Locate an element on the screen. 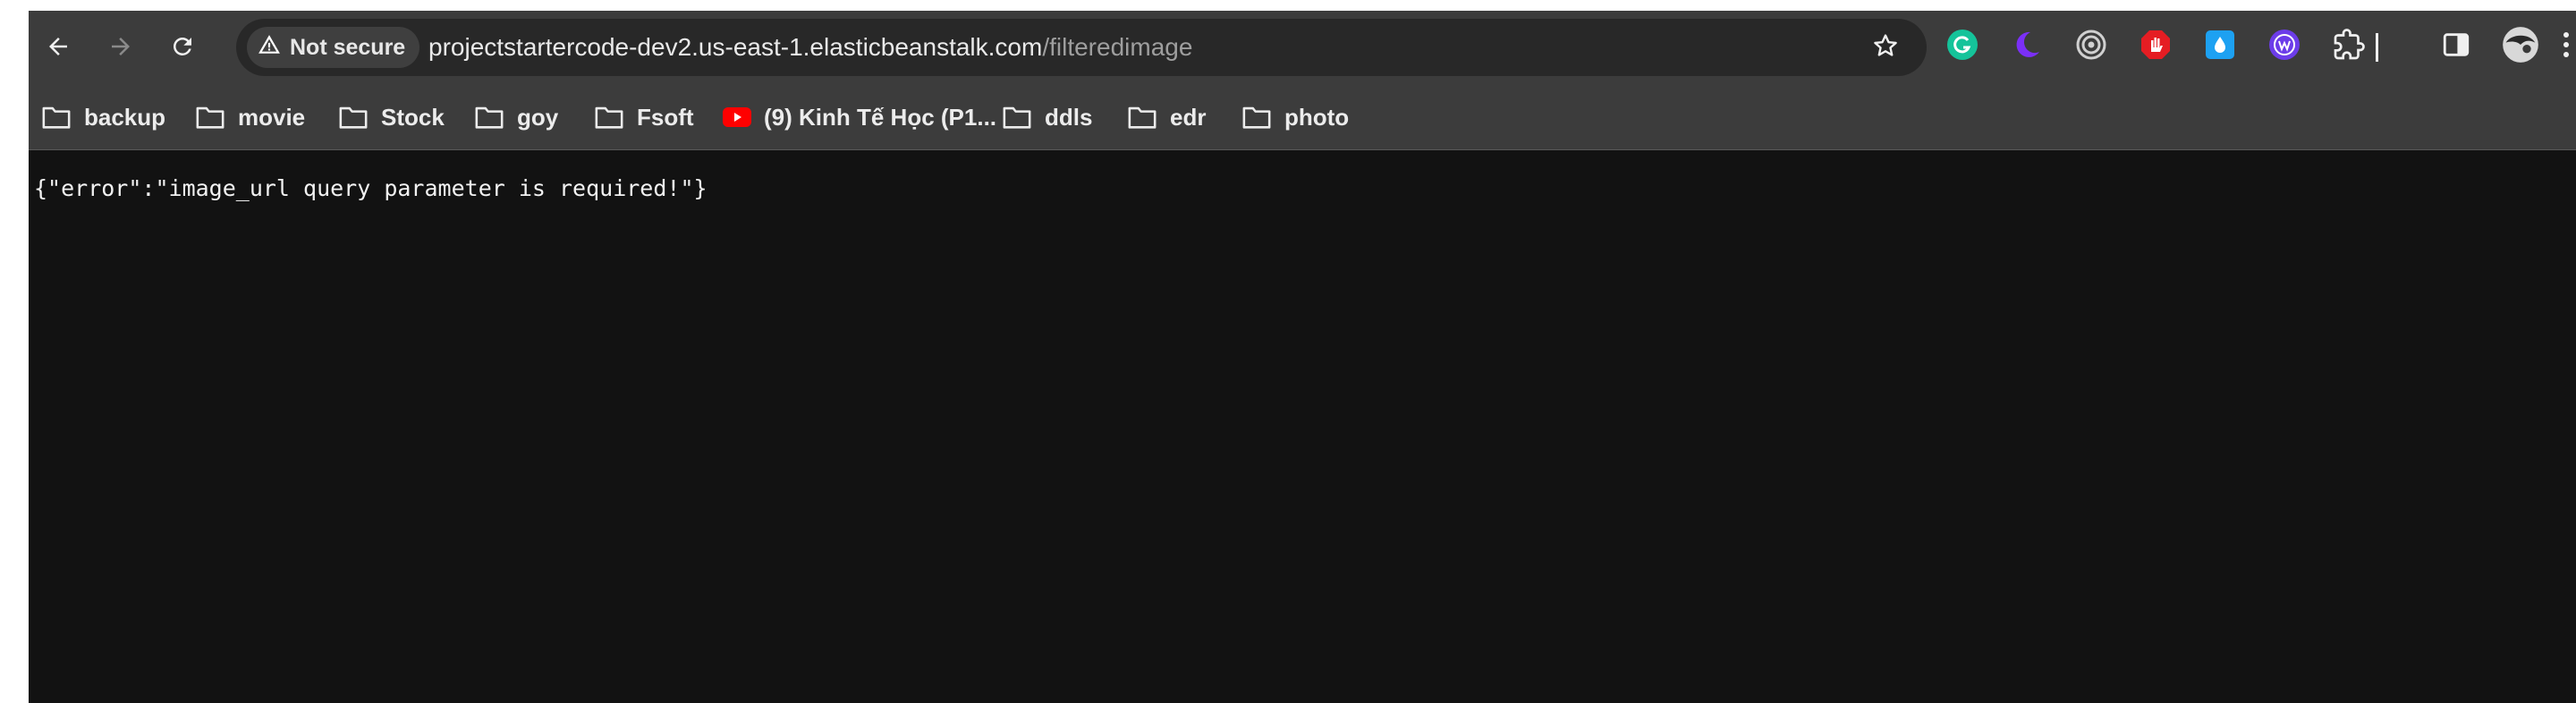 The image size is (2576, 703). back-button is located at coordinates (58, 47).